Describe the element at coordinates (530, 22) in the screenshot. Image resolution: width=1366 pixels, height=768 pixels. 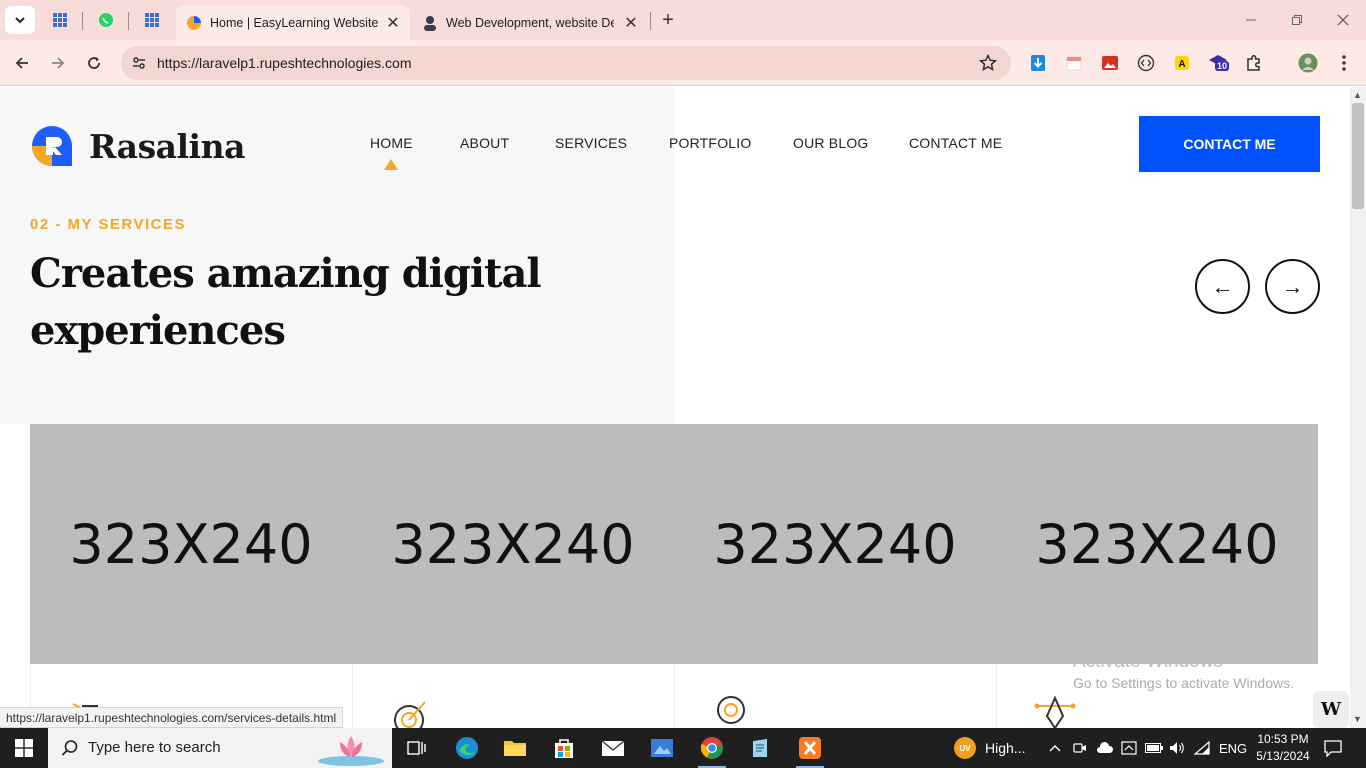
I see `tab-web-development: Web Development, website Des ✕` at that location.